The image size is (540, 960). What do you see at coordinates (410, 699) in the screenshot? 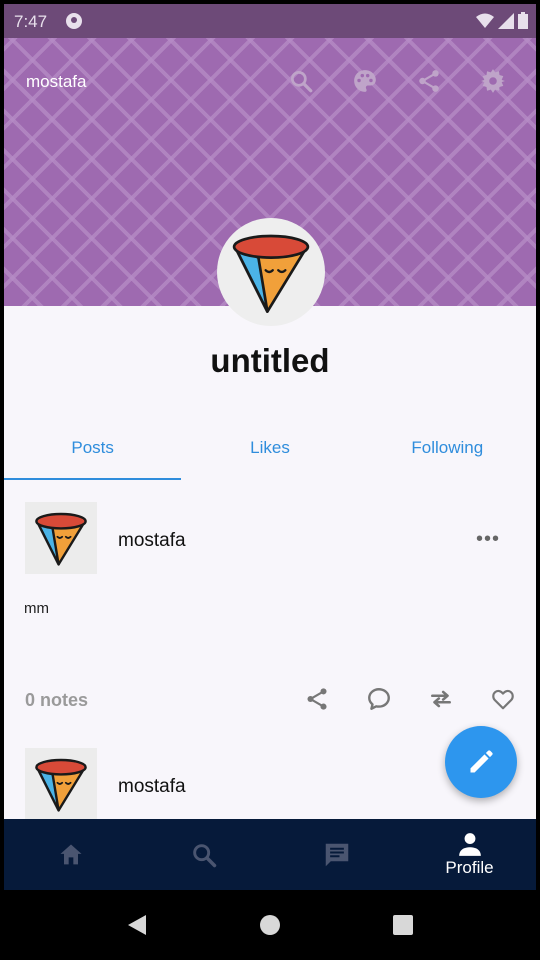
I see `post-actions` at bounding box center [410, 699].